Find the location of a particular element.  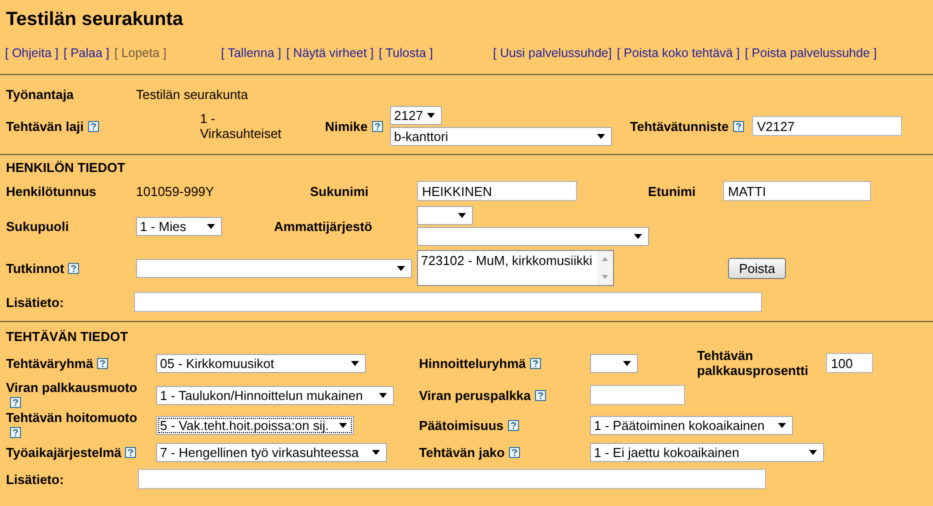

field-label: Tehtävän palkkausprosentti is located at coordinates (753, 363).